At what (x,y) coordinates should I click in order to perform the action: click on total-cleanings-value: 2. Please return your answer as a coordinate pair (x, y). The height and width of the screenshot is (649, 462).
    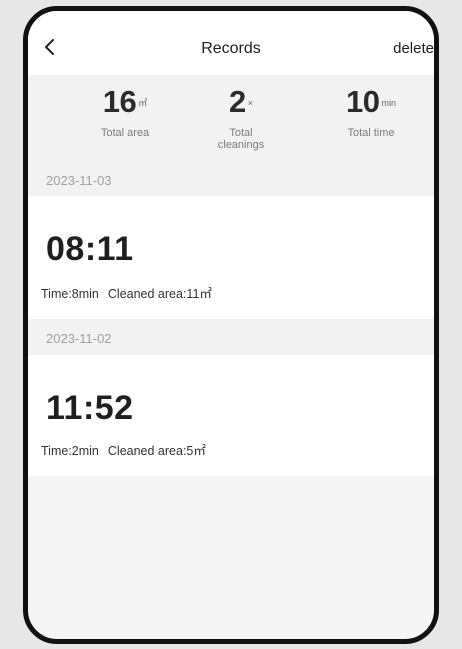
    Looking at the image, I should click on (237, 101).